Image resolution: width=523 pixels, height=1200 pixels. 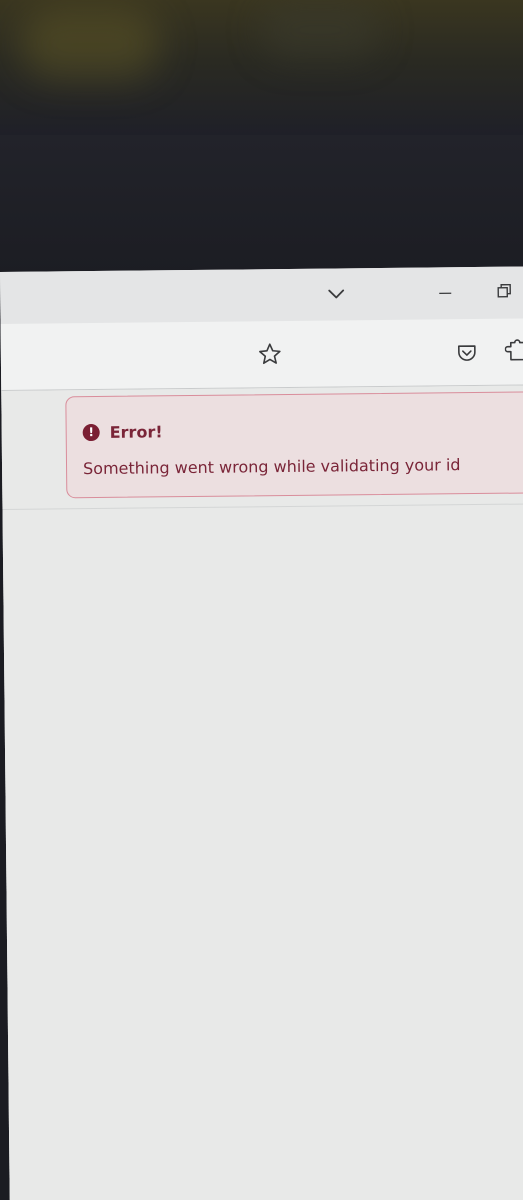 I want to click on star-icon, so click(x=270, y=354).